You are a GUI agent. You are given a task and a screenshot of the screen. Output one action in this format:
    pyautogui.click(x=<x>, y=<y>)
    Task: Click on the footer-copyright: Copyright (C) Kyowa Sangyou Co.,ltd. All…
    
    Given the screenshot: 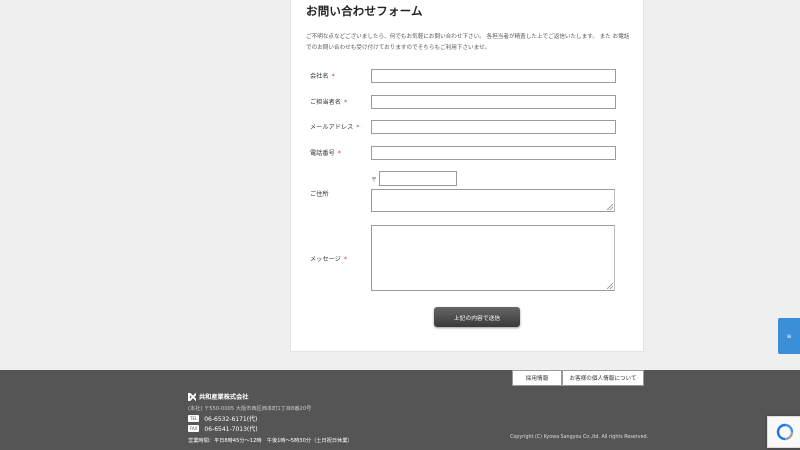 What is the action you would take?
    pyautogui.click(x=579, y=437)
    